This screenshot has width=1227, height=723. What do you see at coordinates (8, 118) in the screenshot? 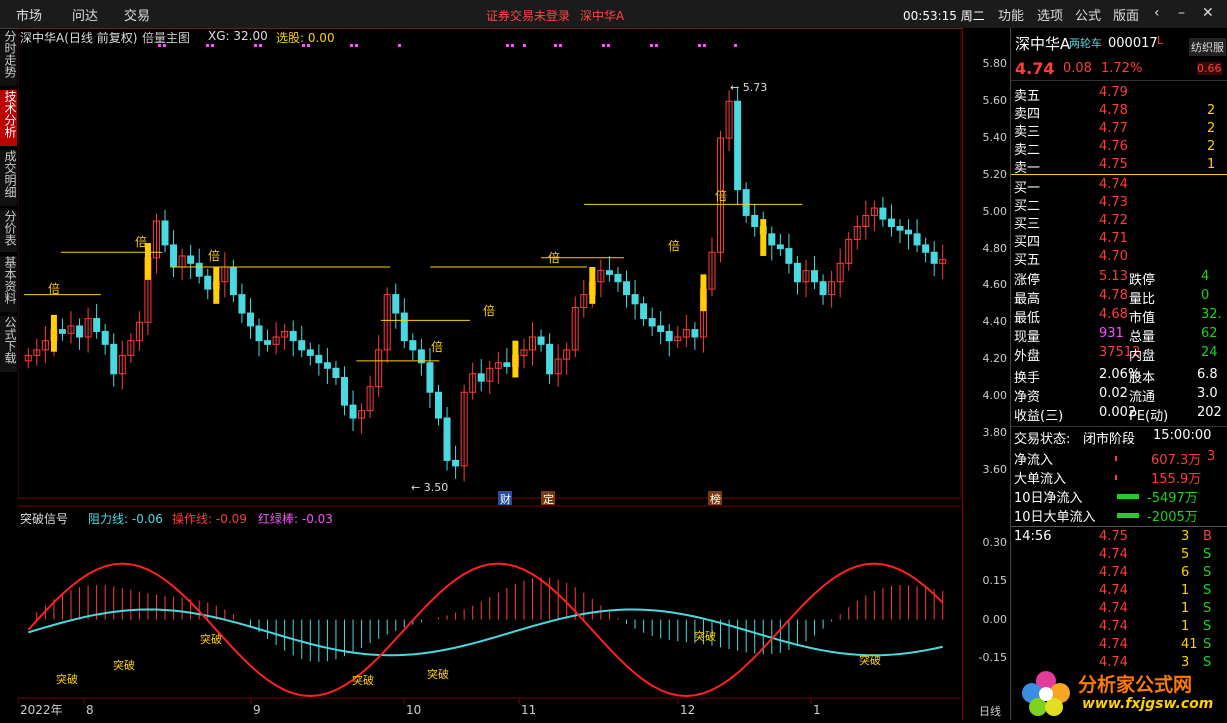
I see `tab-technical: 技术分析` at bounding box center [8, 118].